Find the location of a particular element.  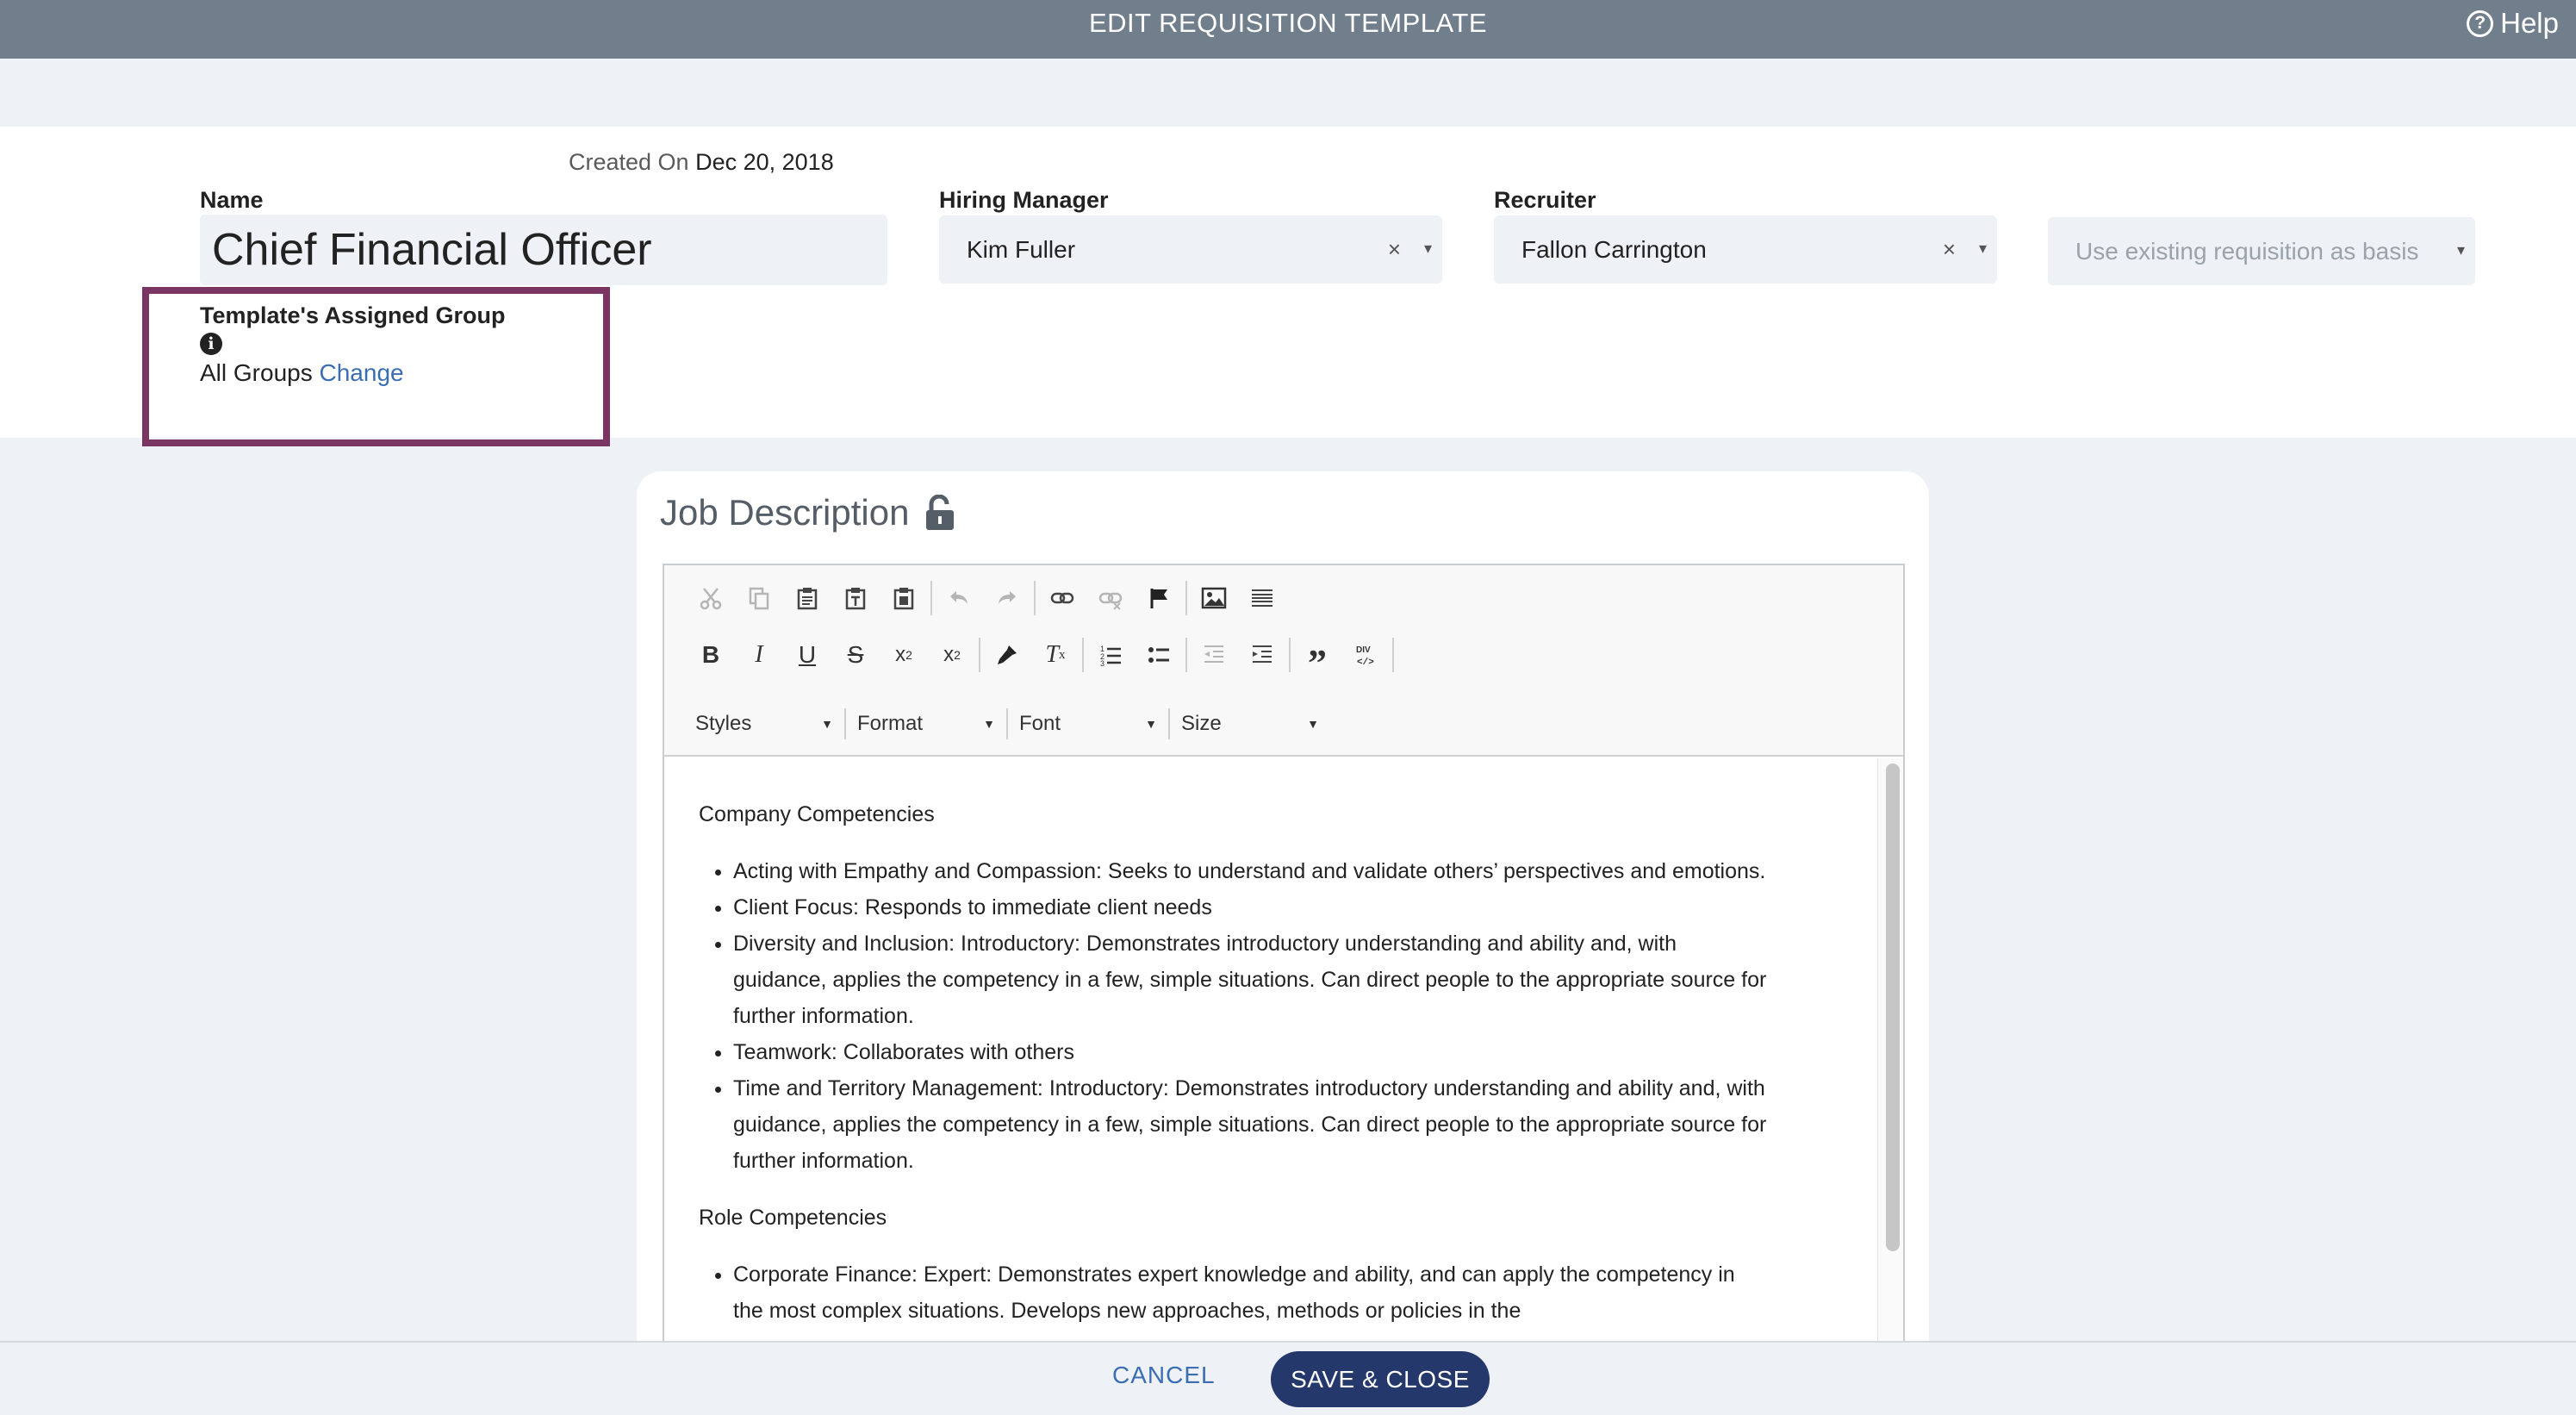

font-combo: Font ▼ is located at coordinates (1088, 724).